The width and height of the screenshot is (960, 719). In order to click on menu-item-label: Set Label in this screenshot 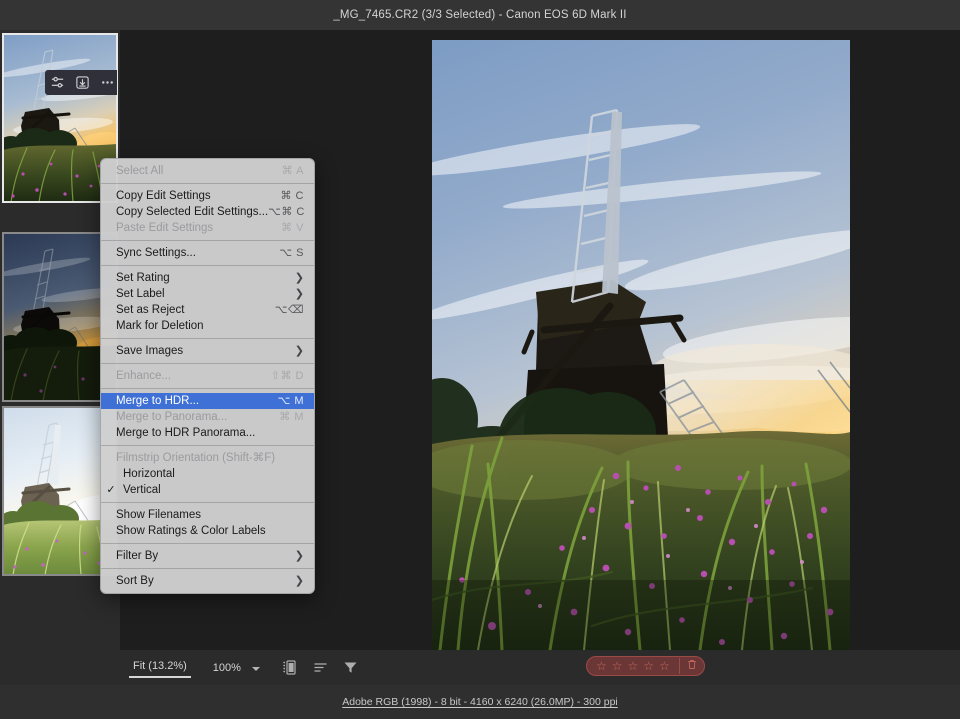, I will do `click(140, 294)`.